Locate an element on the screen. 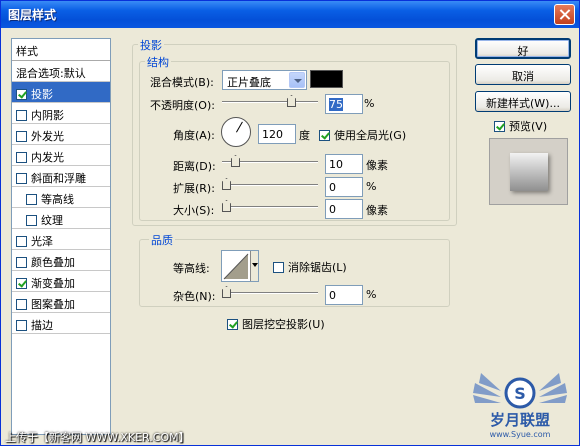 This screenshot has height=446, width=580. styles-list-item: 图案叠加 is located at coordinates (61, 302).